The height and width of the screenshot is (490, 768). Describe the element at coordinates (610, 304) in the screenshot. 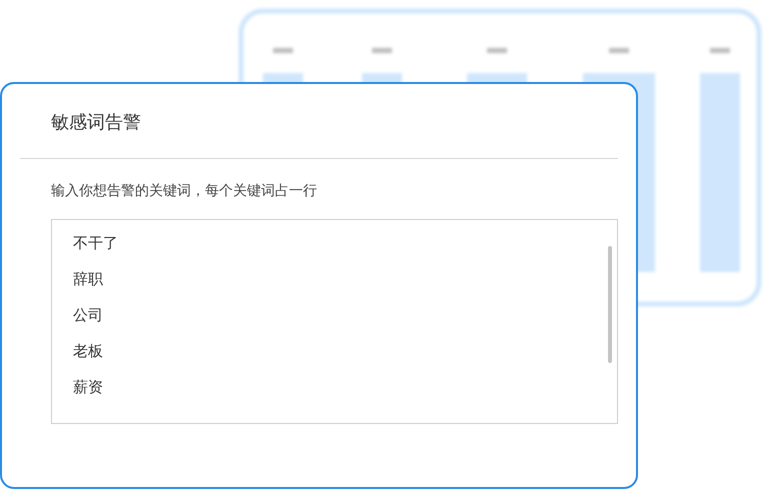

I see `scrollbar-thumb` at that location.